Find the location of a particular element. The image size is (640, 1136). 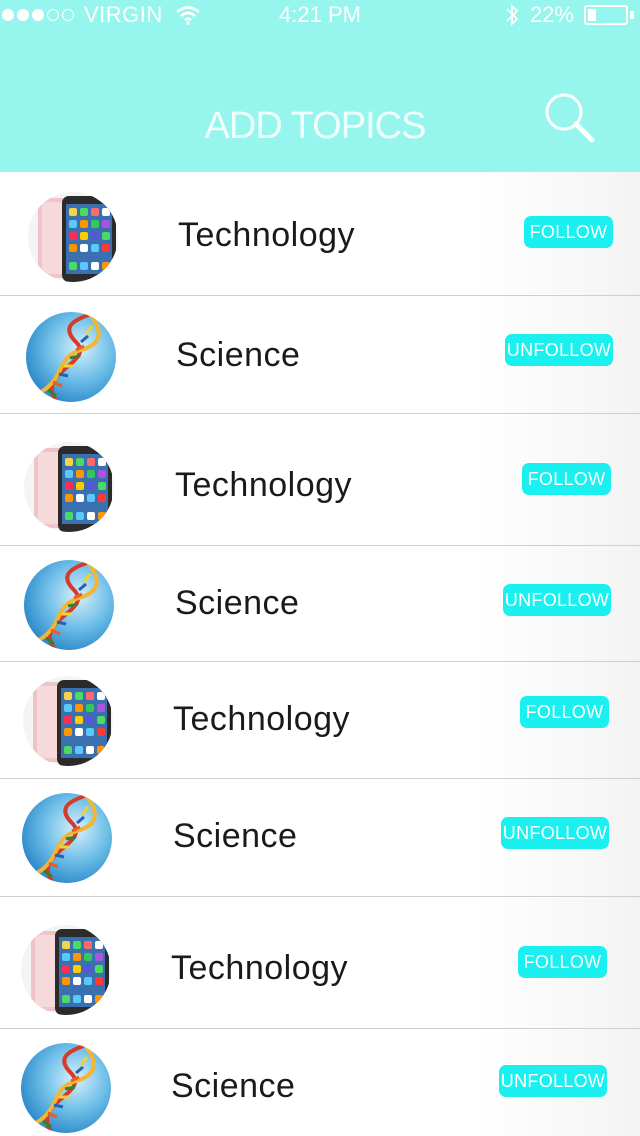

search-icon is located at coordinates (570, 118).